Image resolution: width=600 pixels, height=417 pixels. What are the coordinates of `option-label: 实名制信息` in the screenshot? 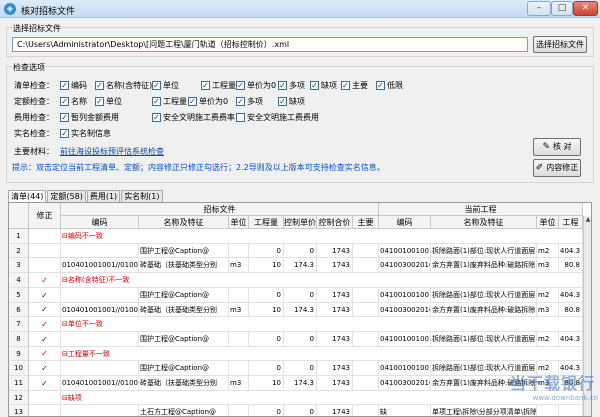 It's located at (91, 133).